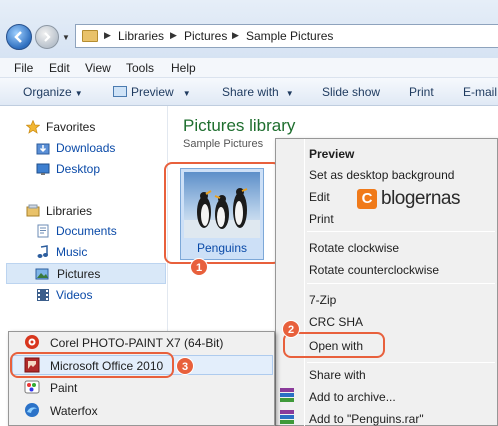 The image size is (498, 426). Describe the element at coordinates (69, 211) in the screenshot. I see `nav-libraries-label: Libraries` at that location.